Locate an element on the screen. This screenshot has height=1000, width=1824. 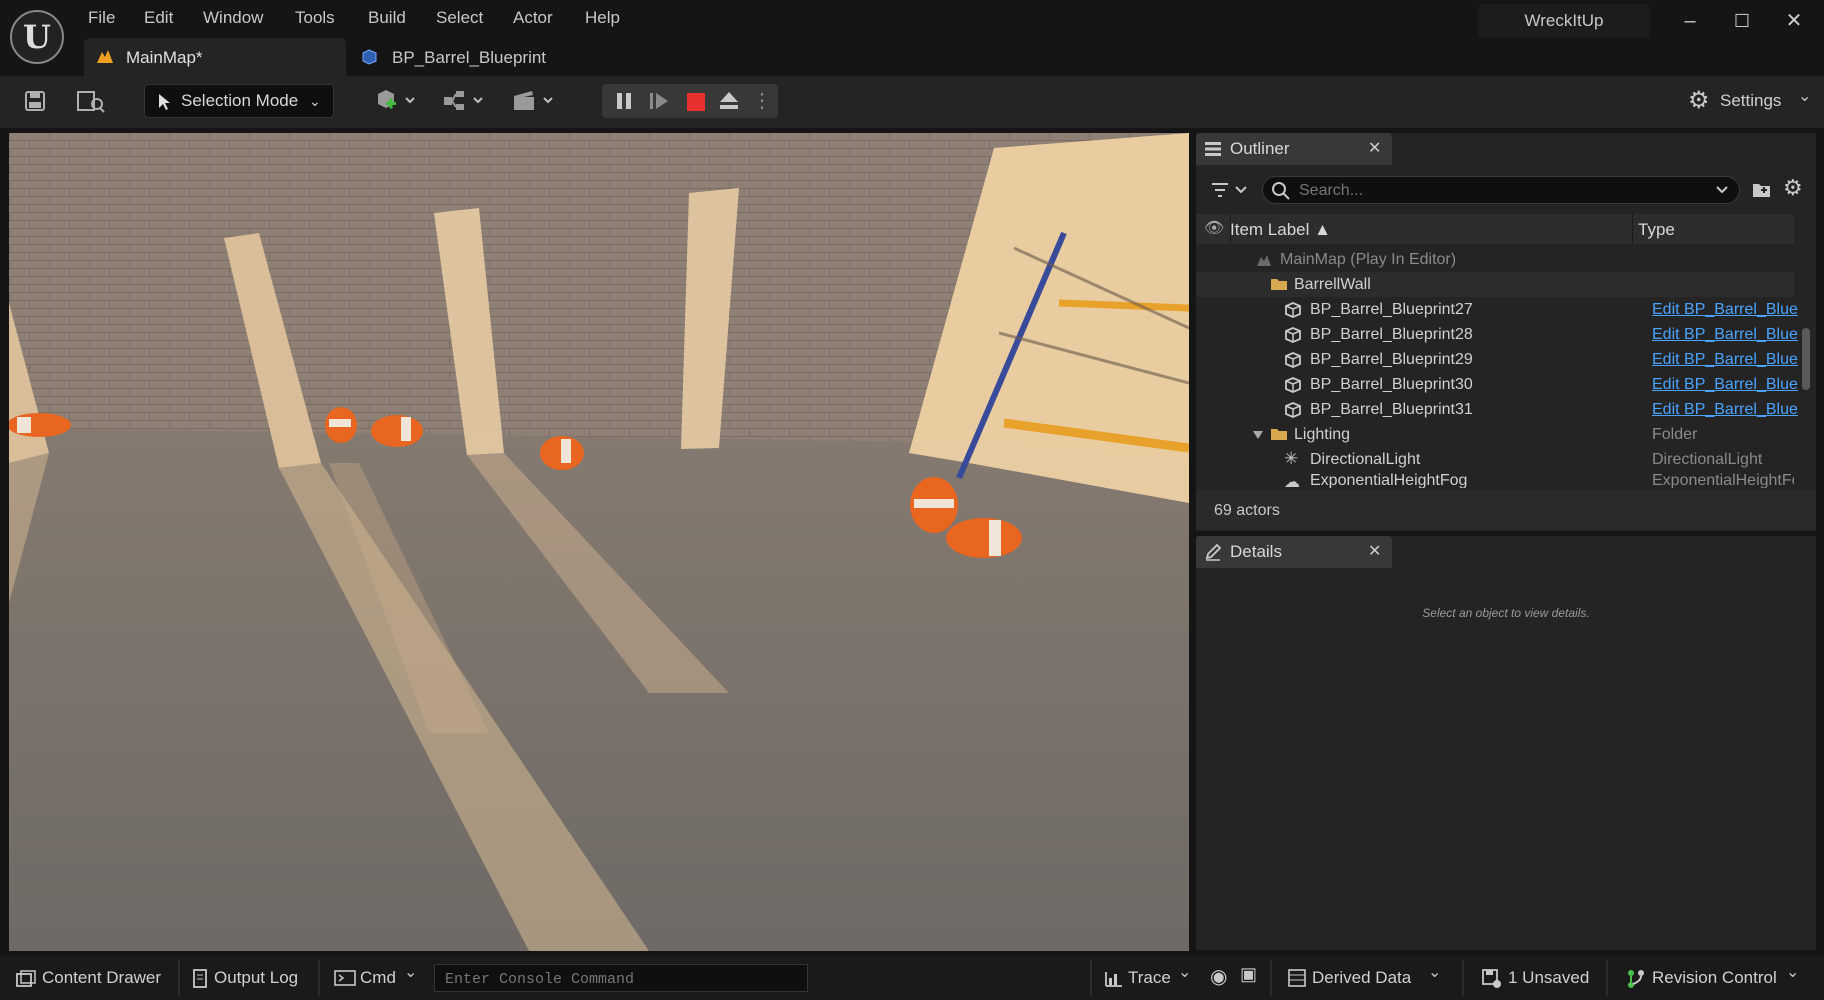
trace-dropdown: Trace ⌄ is located at coordinates (1148, 978).